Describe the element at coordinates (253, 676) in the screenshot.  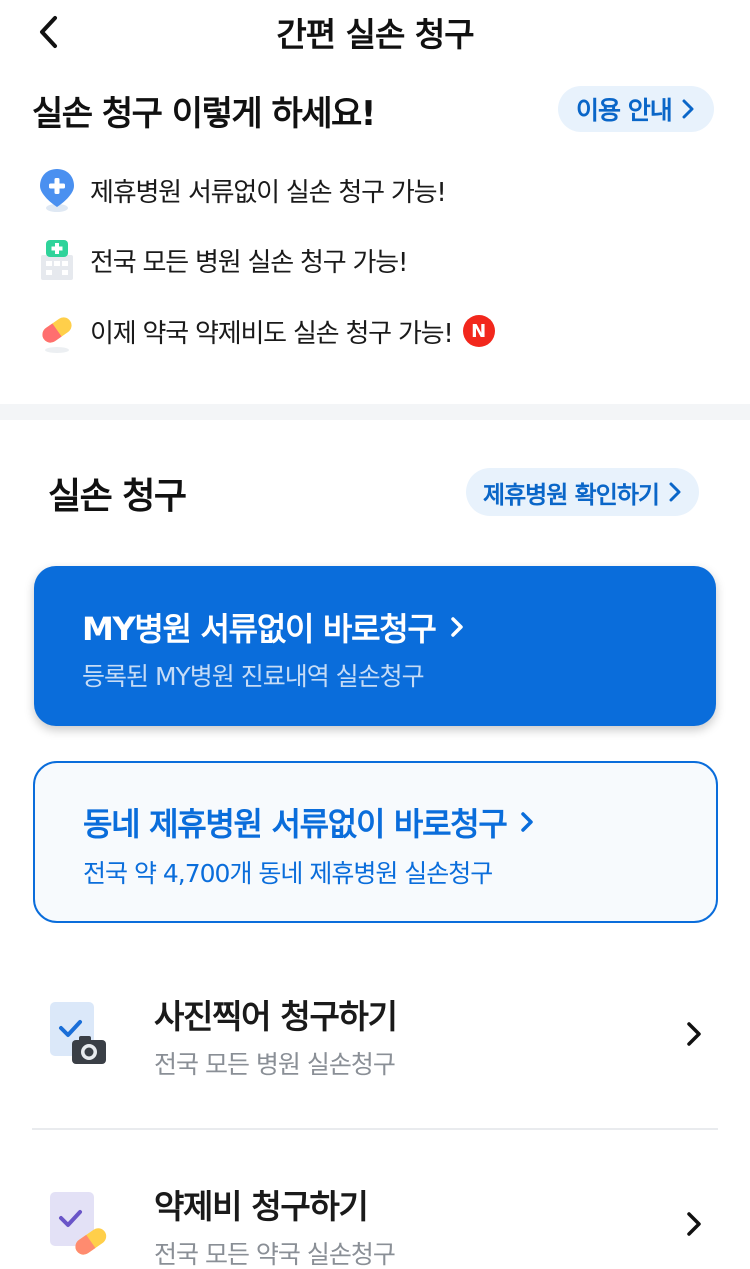
I see `my-hospital-claim-subtitle: 등록된 MY병원 진료내역 실손청구` at that location.